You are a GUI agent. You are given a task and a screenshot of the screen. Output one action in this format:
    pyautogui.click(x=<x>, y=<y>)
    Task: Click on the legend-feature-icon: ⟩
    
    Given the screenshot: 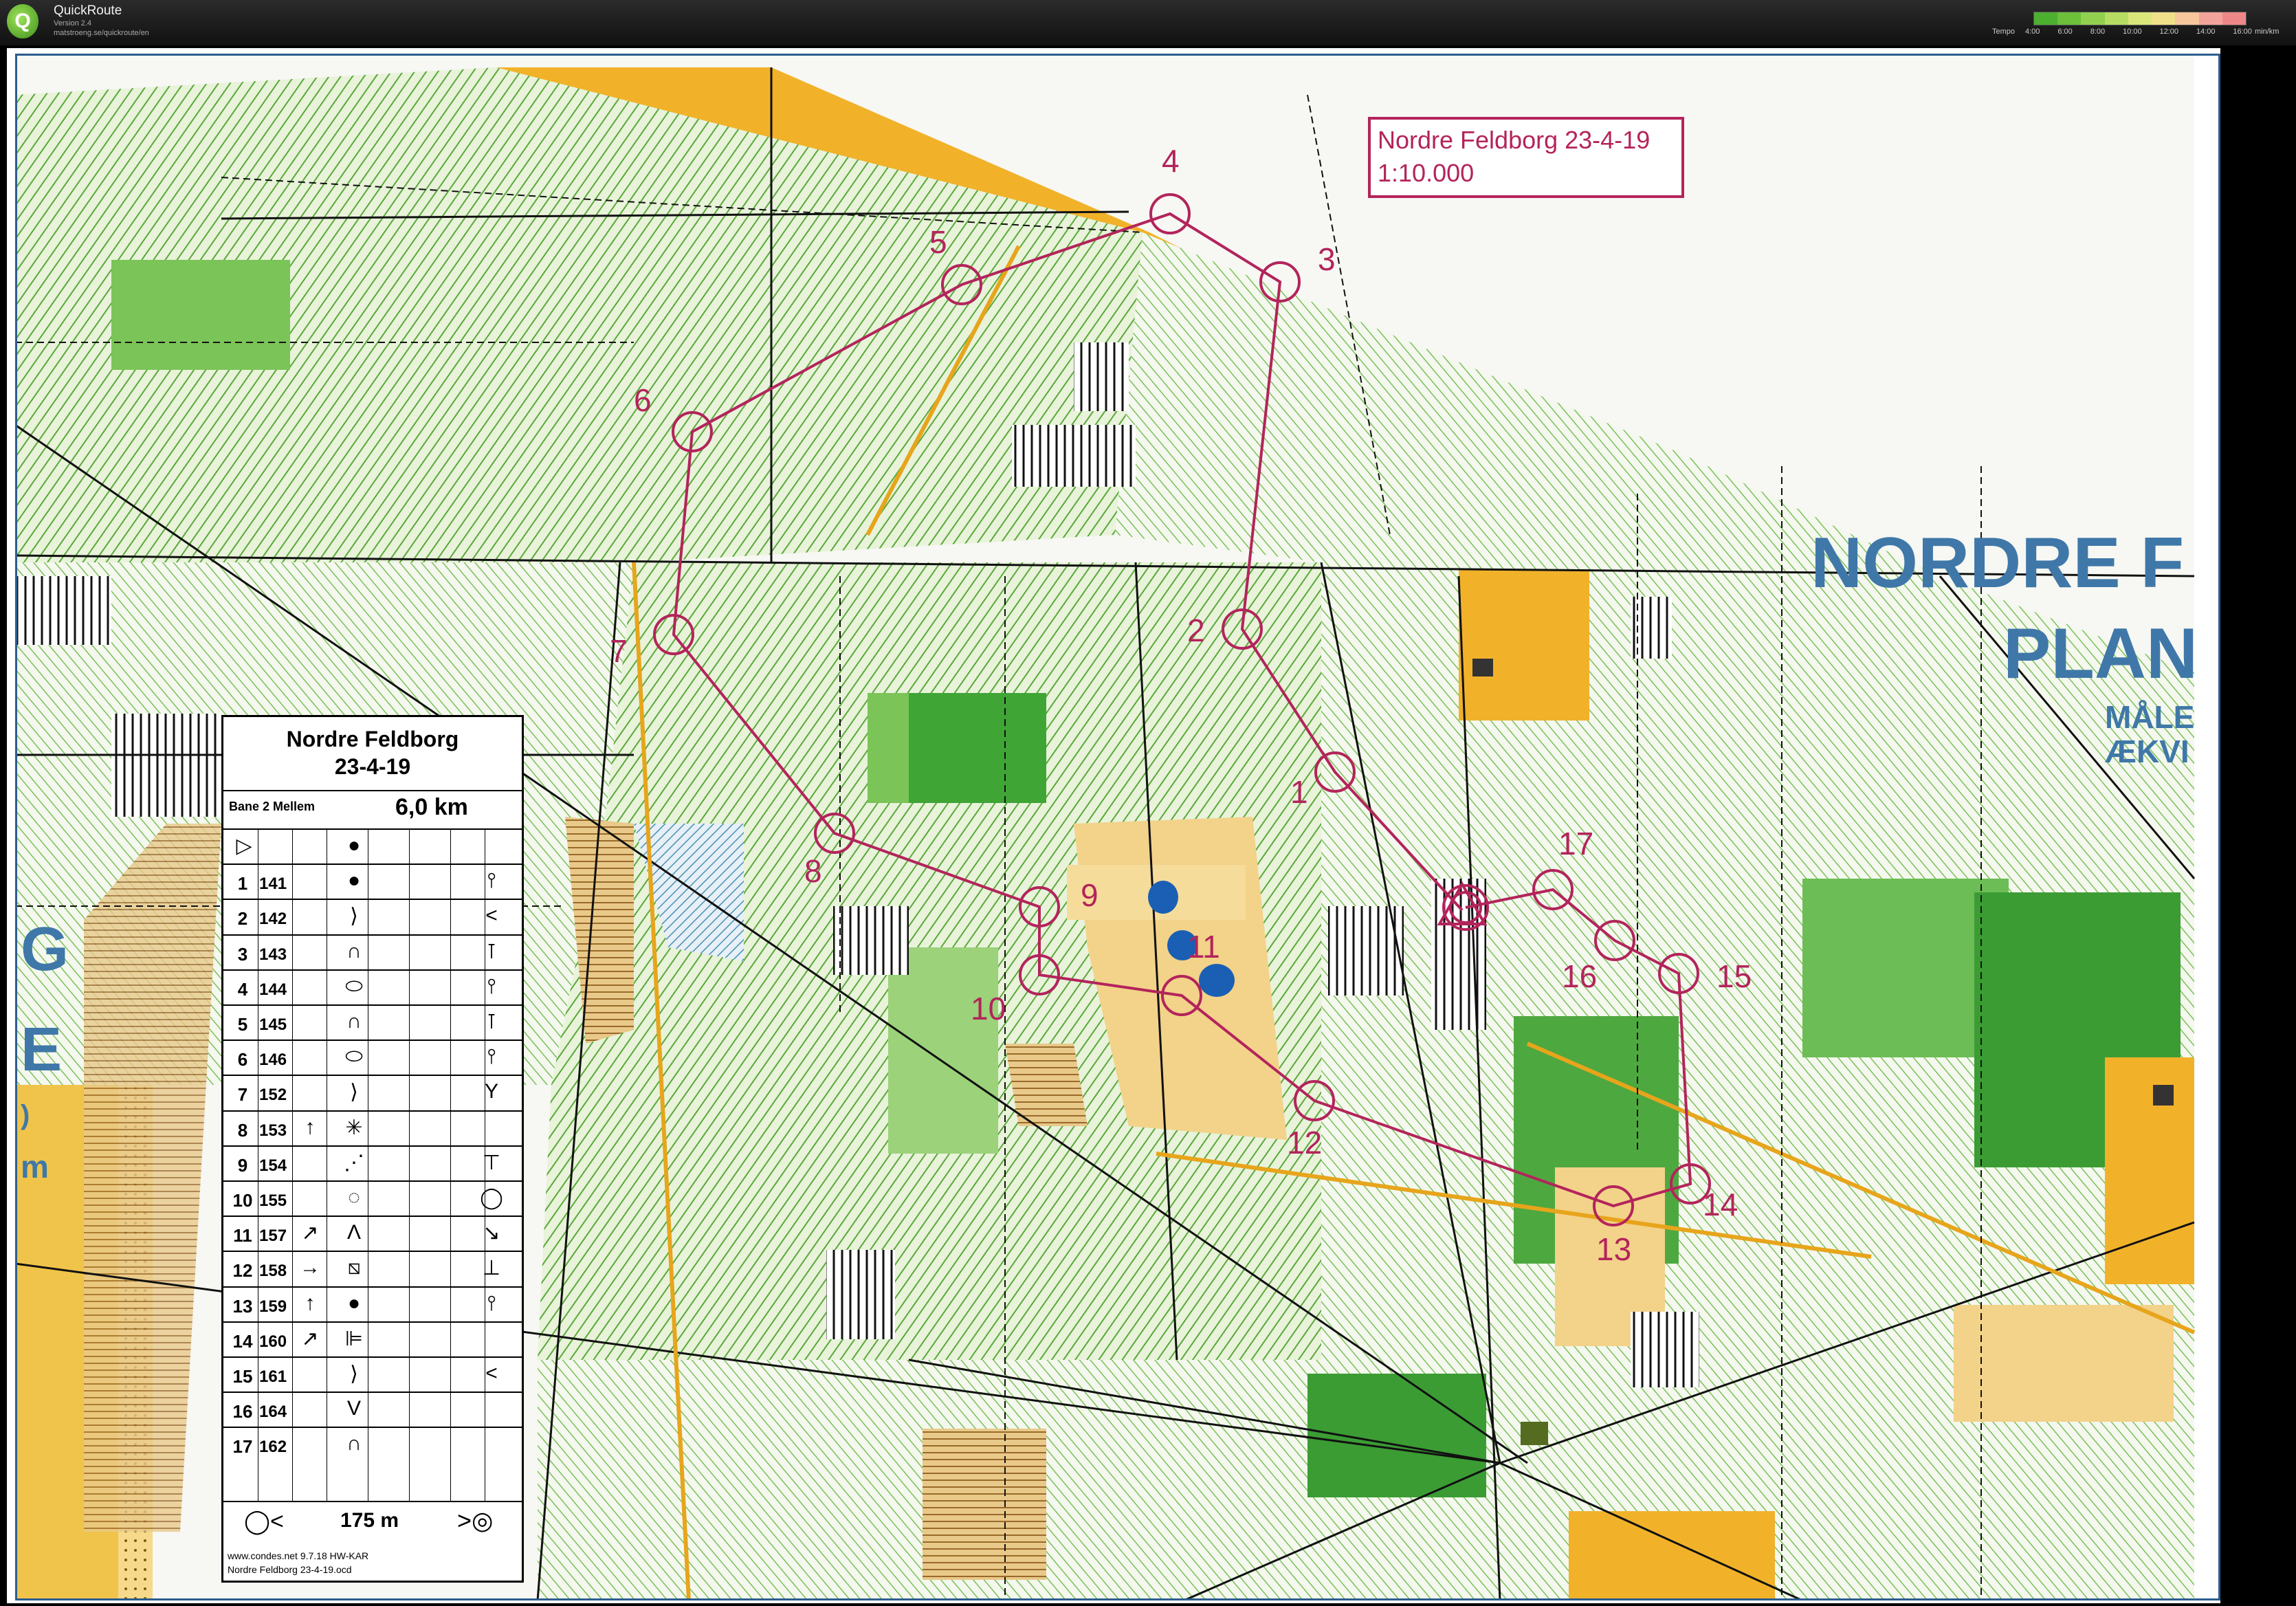 What is the action you would take?
    pyautogui.click(x=354, y=1374)
    